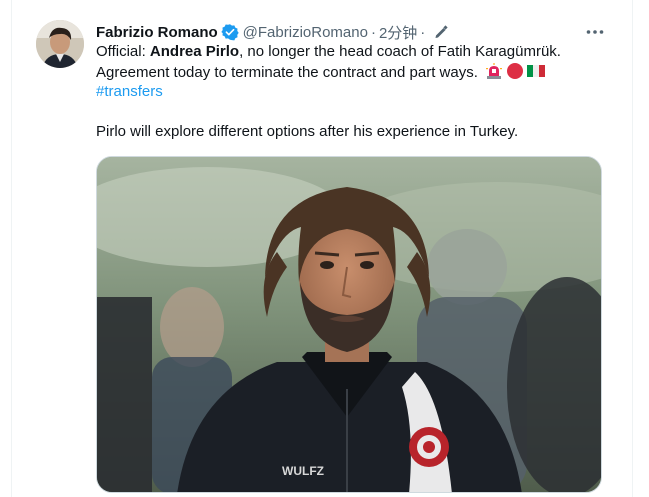 This screenshot has width=649, height=497. I want to click on siren-emoji, so click(494, 74).